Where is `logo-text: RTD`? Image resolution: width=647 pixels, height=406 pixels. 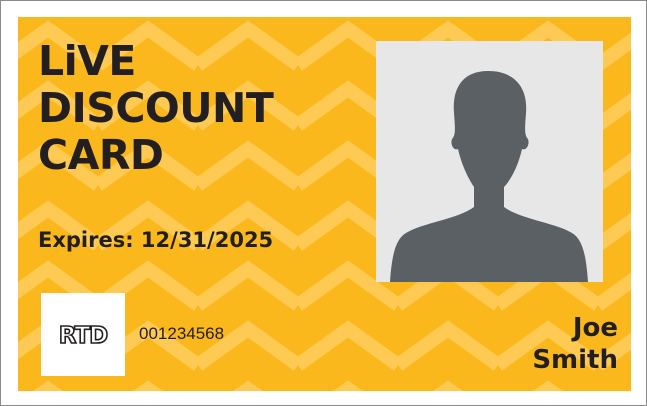
logo-text: RTD is located at coordinates (83, 335).